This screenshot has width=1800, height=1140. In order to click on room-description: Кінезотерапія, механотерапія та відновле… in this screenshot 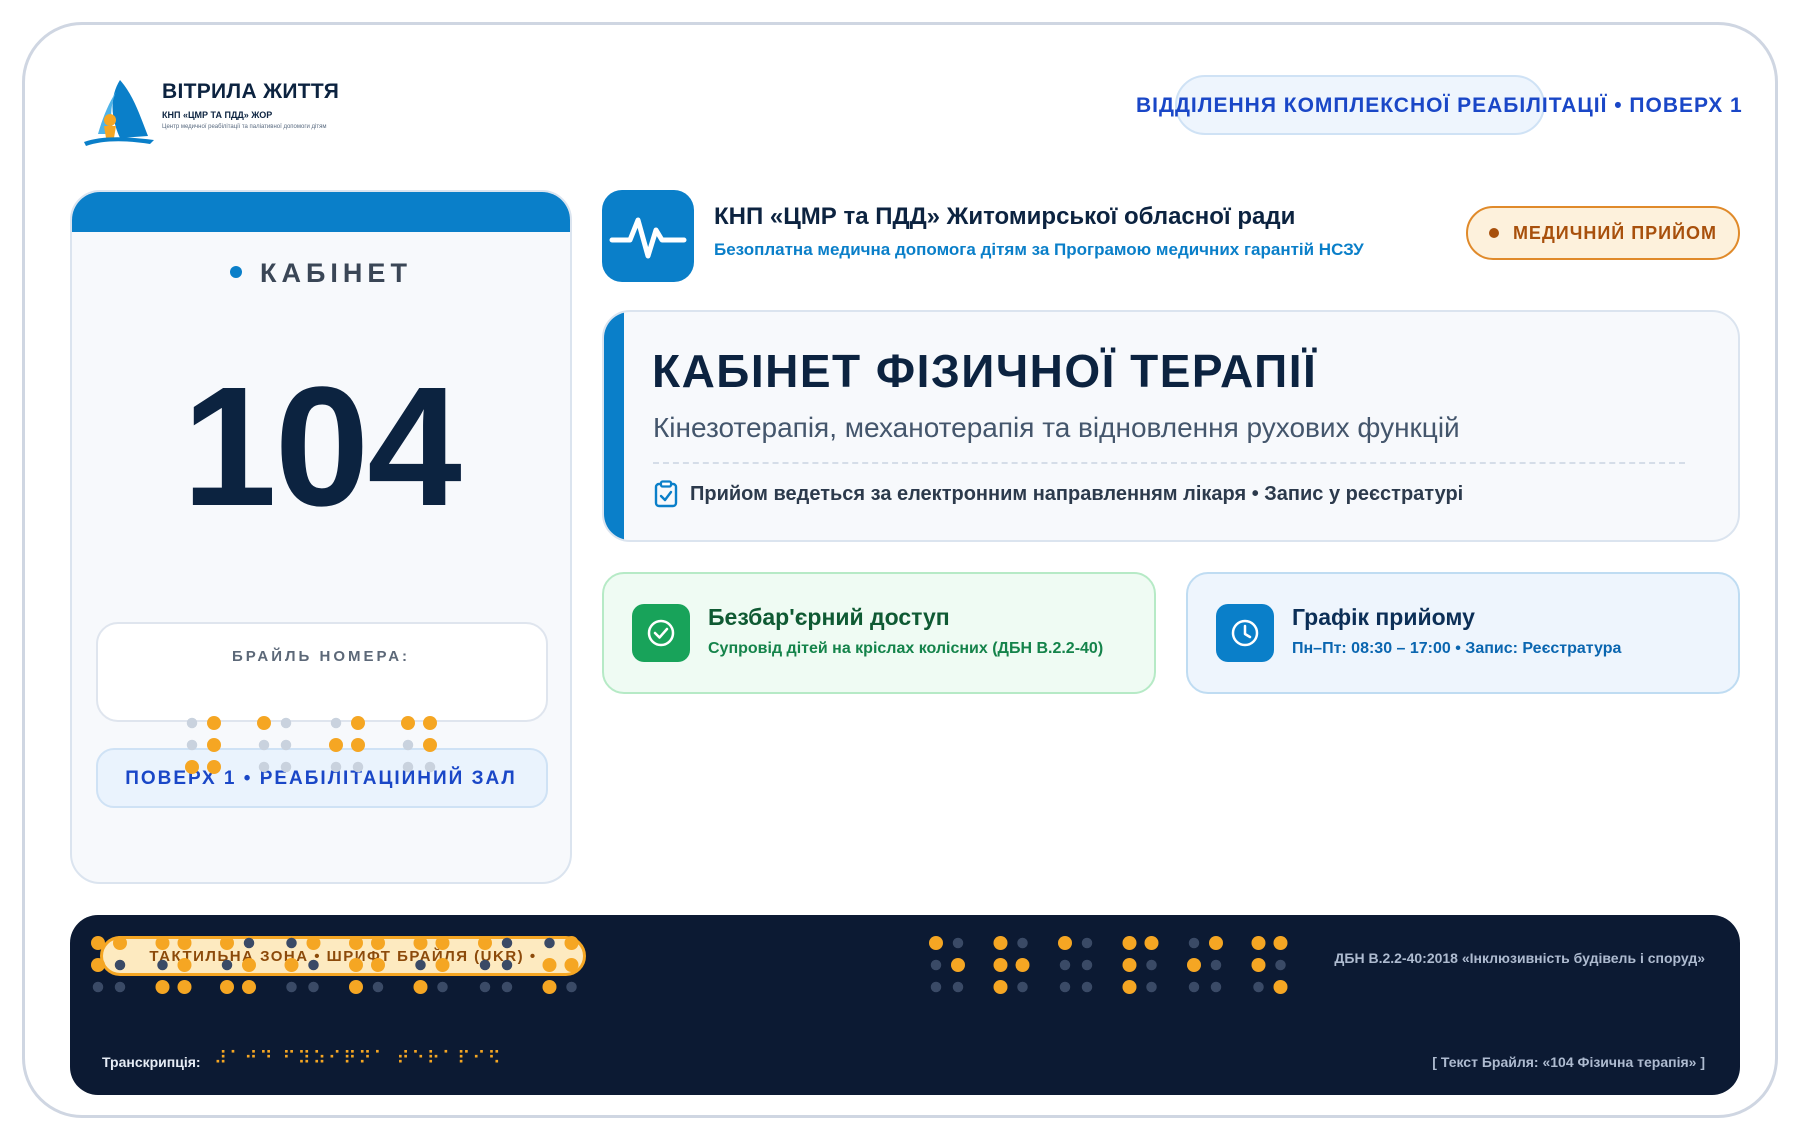, I will do `click(1056, 427)`.